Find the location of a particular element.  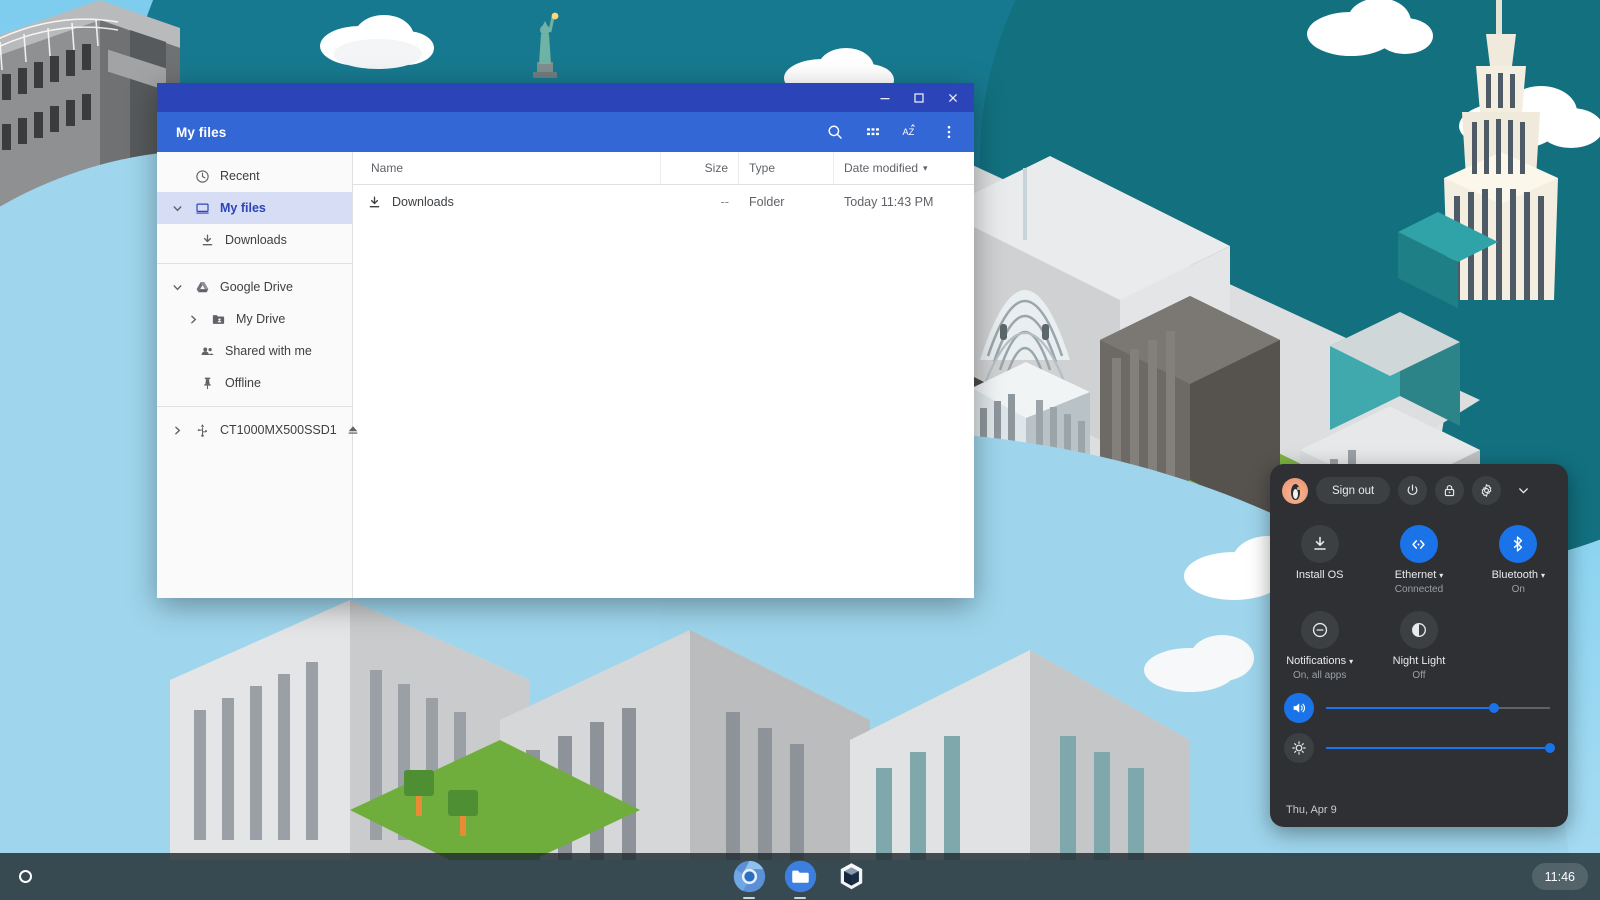

tile-install-os: Install OS is located at coordinates (1319, 560).